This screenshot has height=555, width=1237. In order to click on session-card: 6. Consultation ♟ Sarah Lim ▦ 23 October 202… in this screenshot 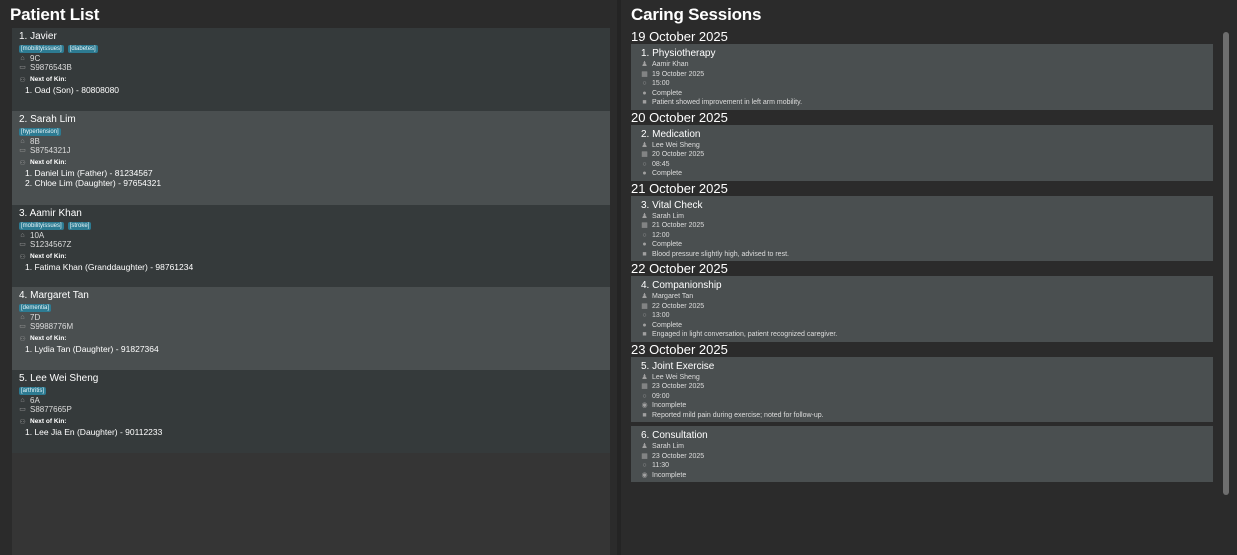, I will do `click(922, 454)`.